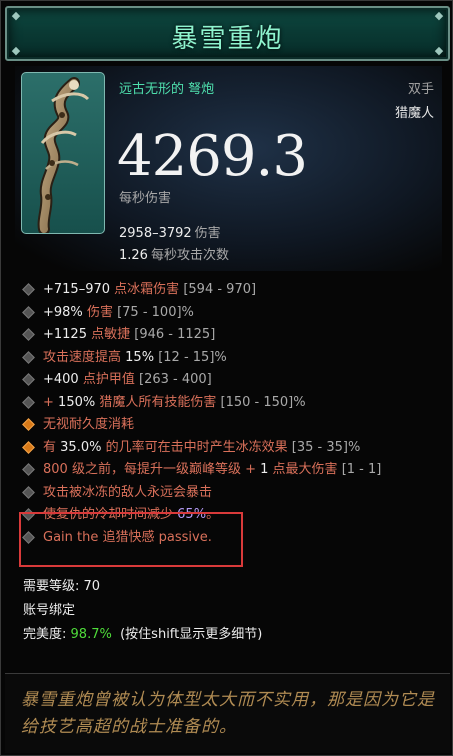  Describe the element at coordinates (232, 493) in the screenshot. I see `affix-frozen-crit: 攻击被冰冻的敌人永远会暴击` at that location.